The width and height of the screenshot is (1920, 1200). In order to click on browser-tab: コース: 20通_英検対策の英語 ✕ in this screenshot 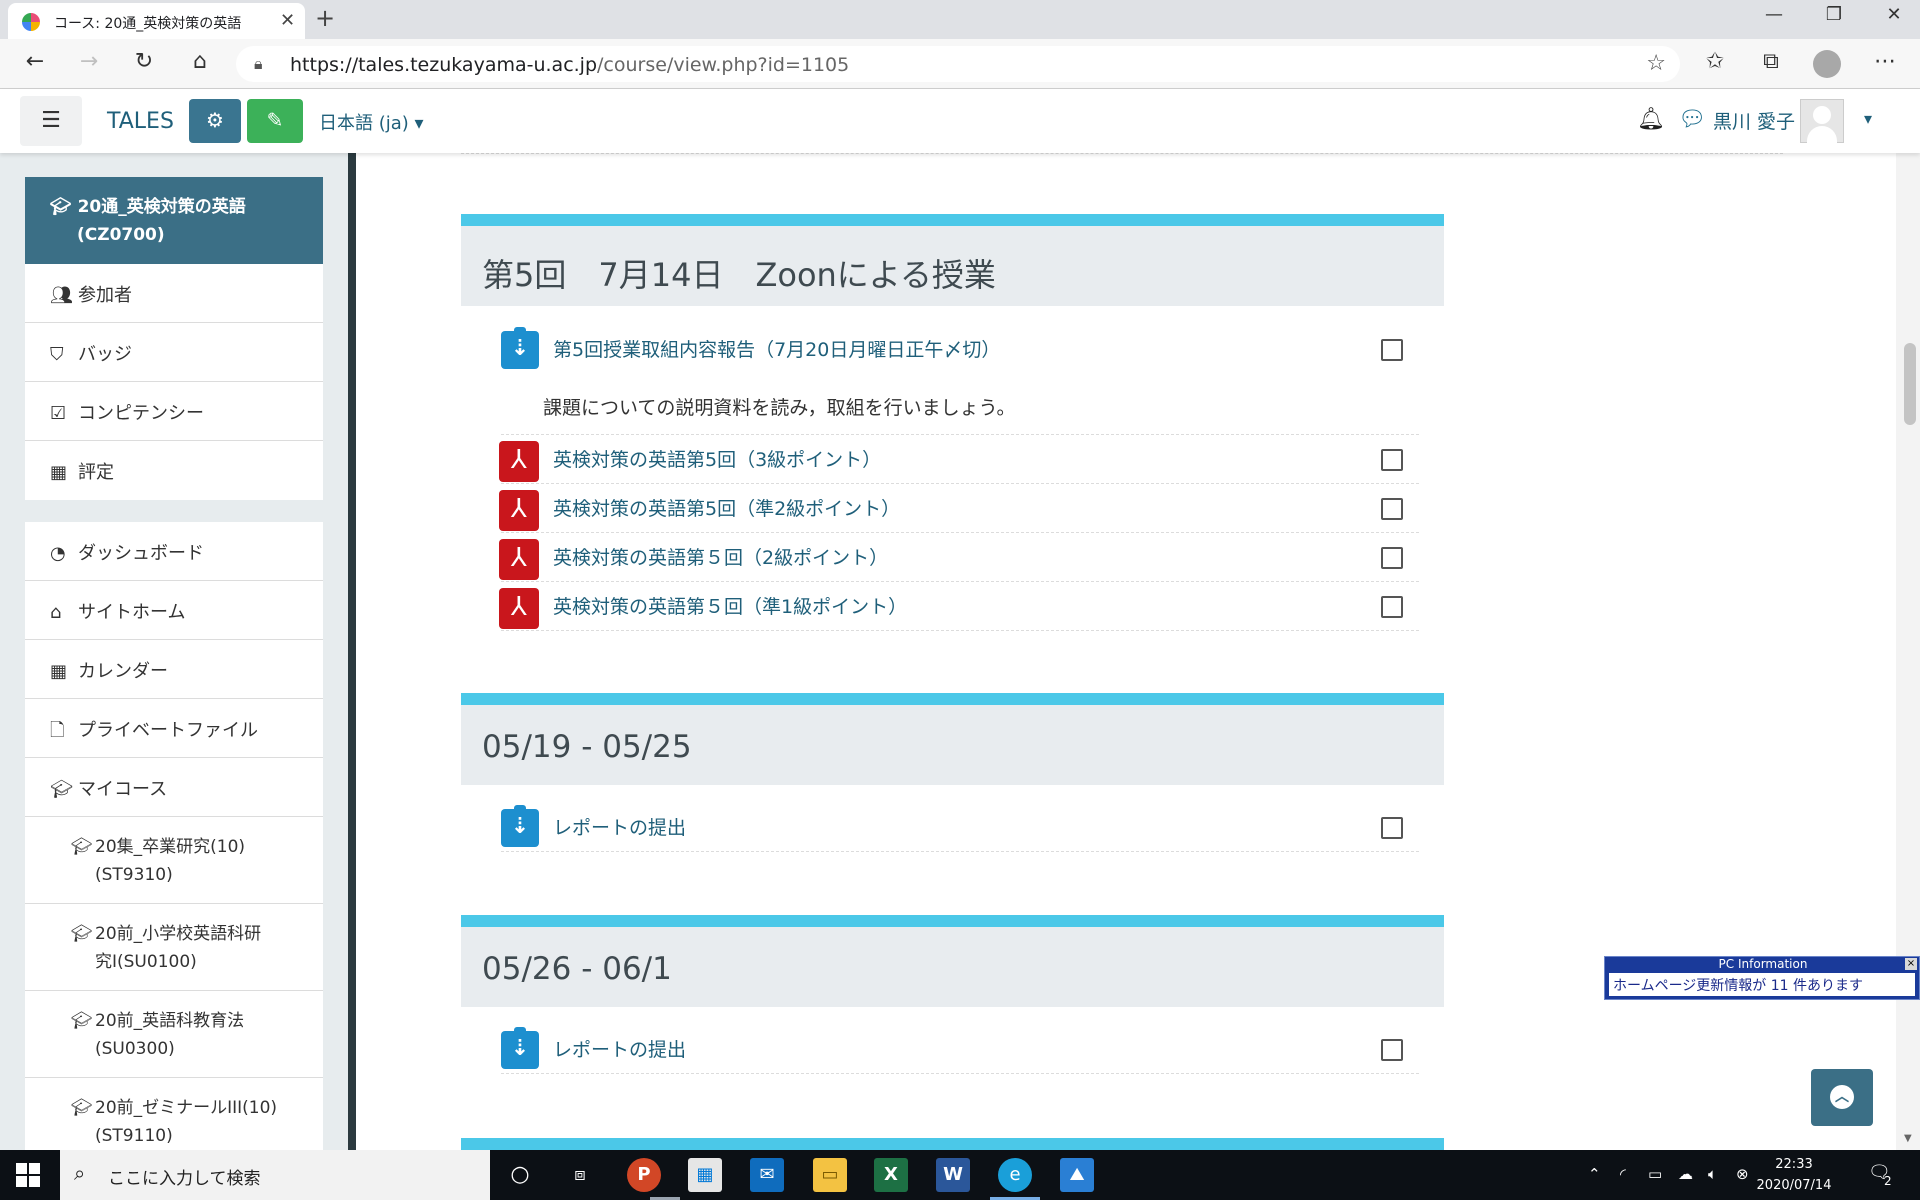, I will do `click(156, 21)`.